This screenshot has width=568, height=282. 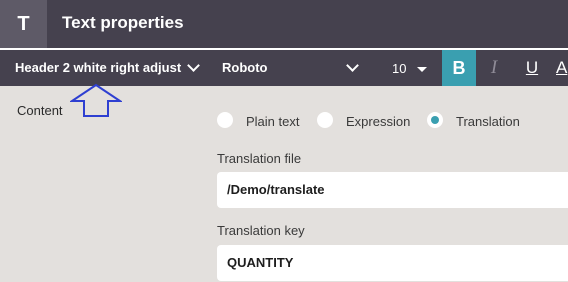 What do you see at coordinates (392, 263) in the screenshot?
I see `translation-key-input: QUANTITY` at bounding box center [392, 263].